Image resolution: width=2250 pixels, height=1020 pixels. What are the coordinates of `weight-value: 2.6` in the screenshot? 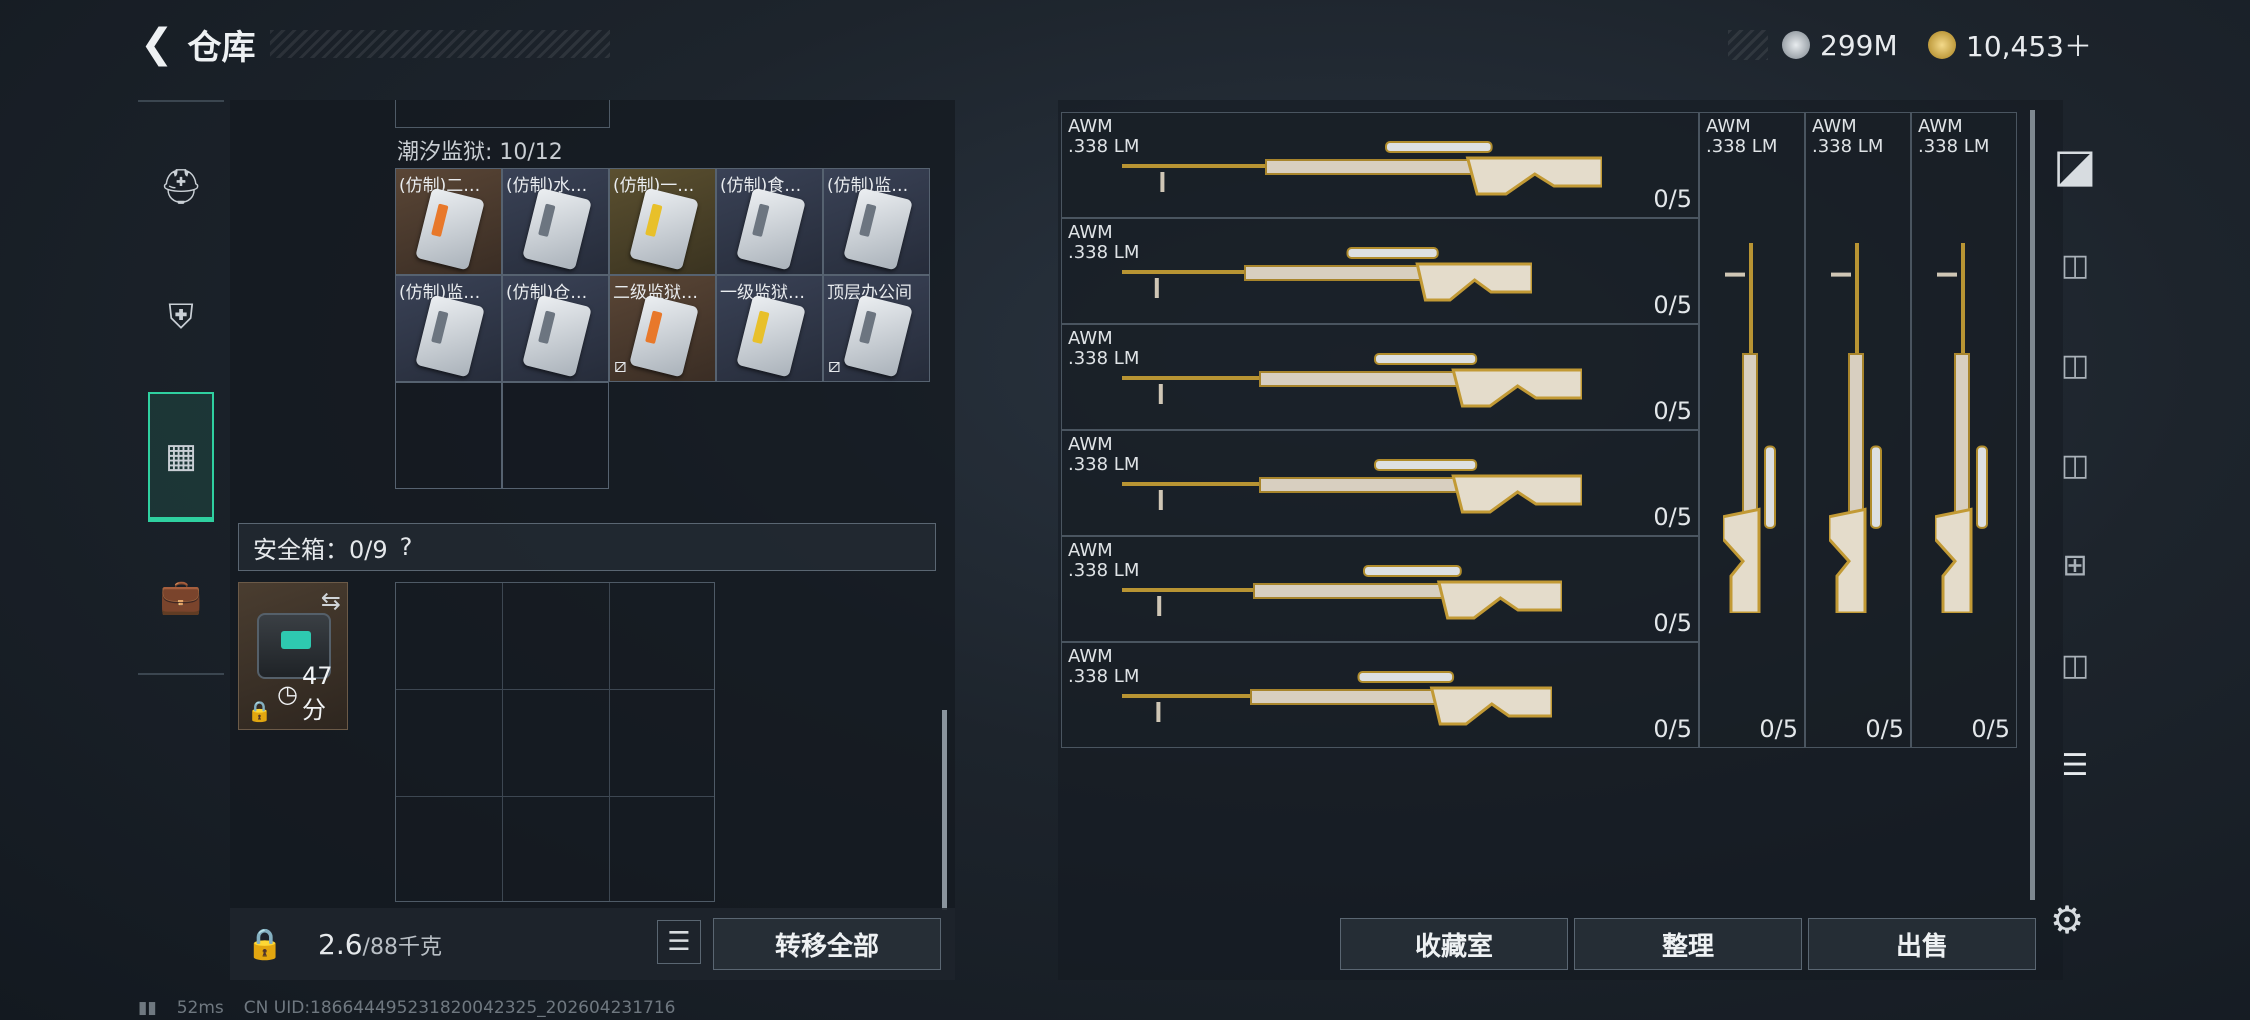 It's located at (340, 944).